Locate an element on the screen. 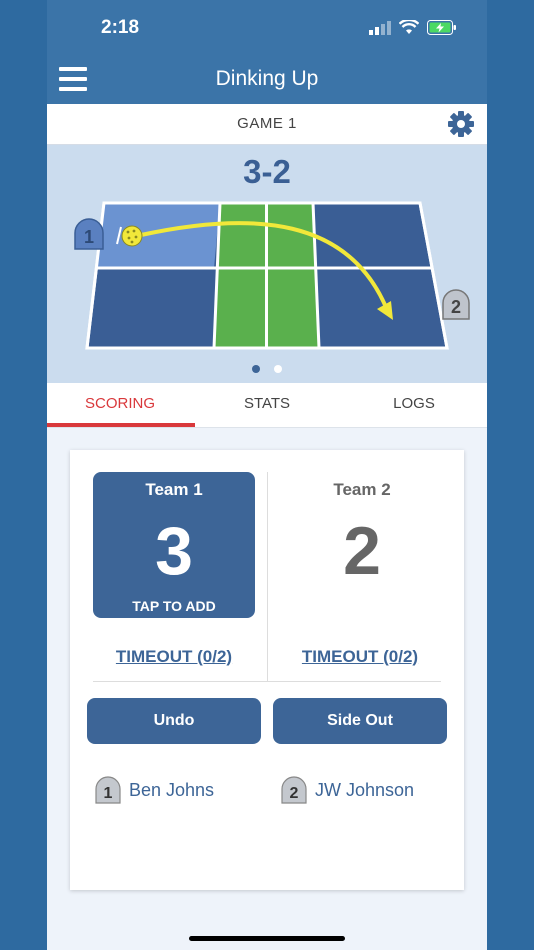  team-divider is located at coordinates (267, 577).